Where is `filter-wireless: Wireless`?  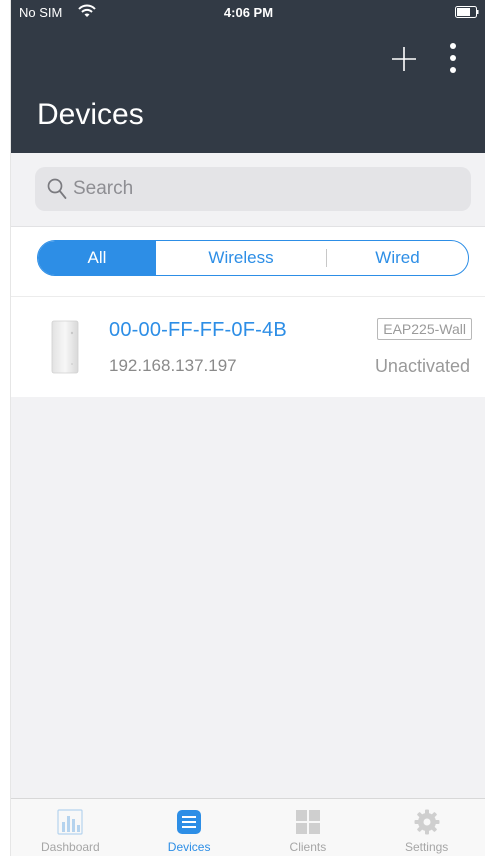
filter-wireless: Wireless is located at coordinates (241, 258).